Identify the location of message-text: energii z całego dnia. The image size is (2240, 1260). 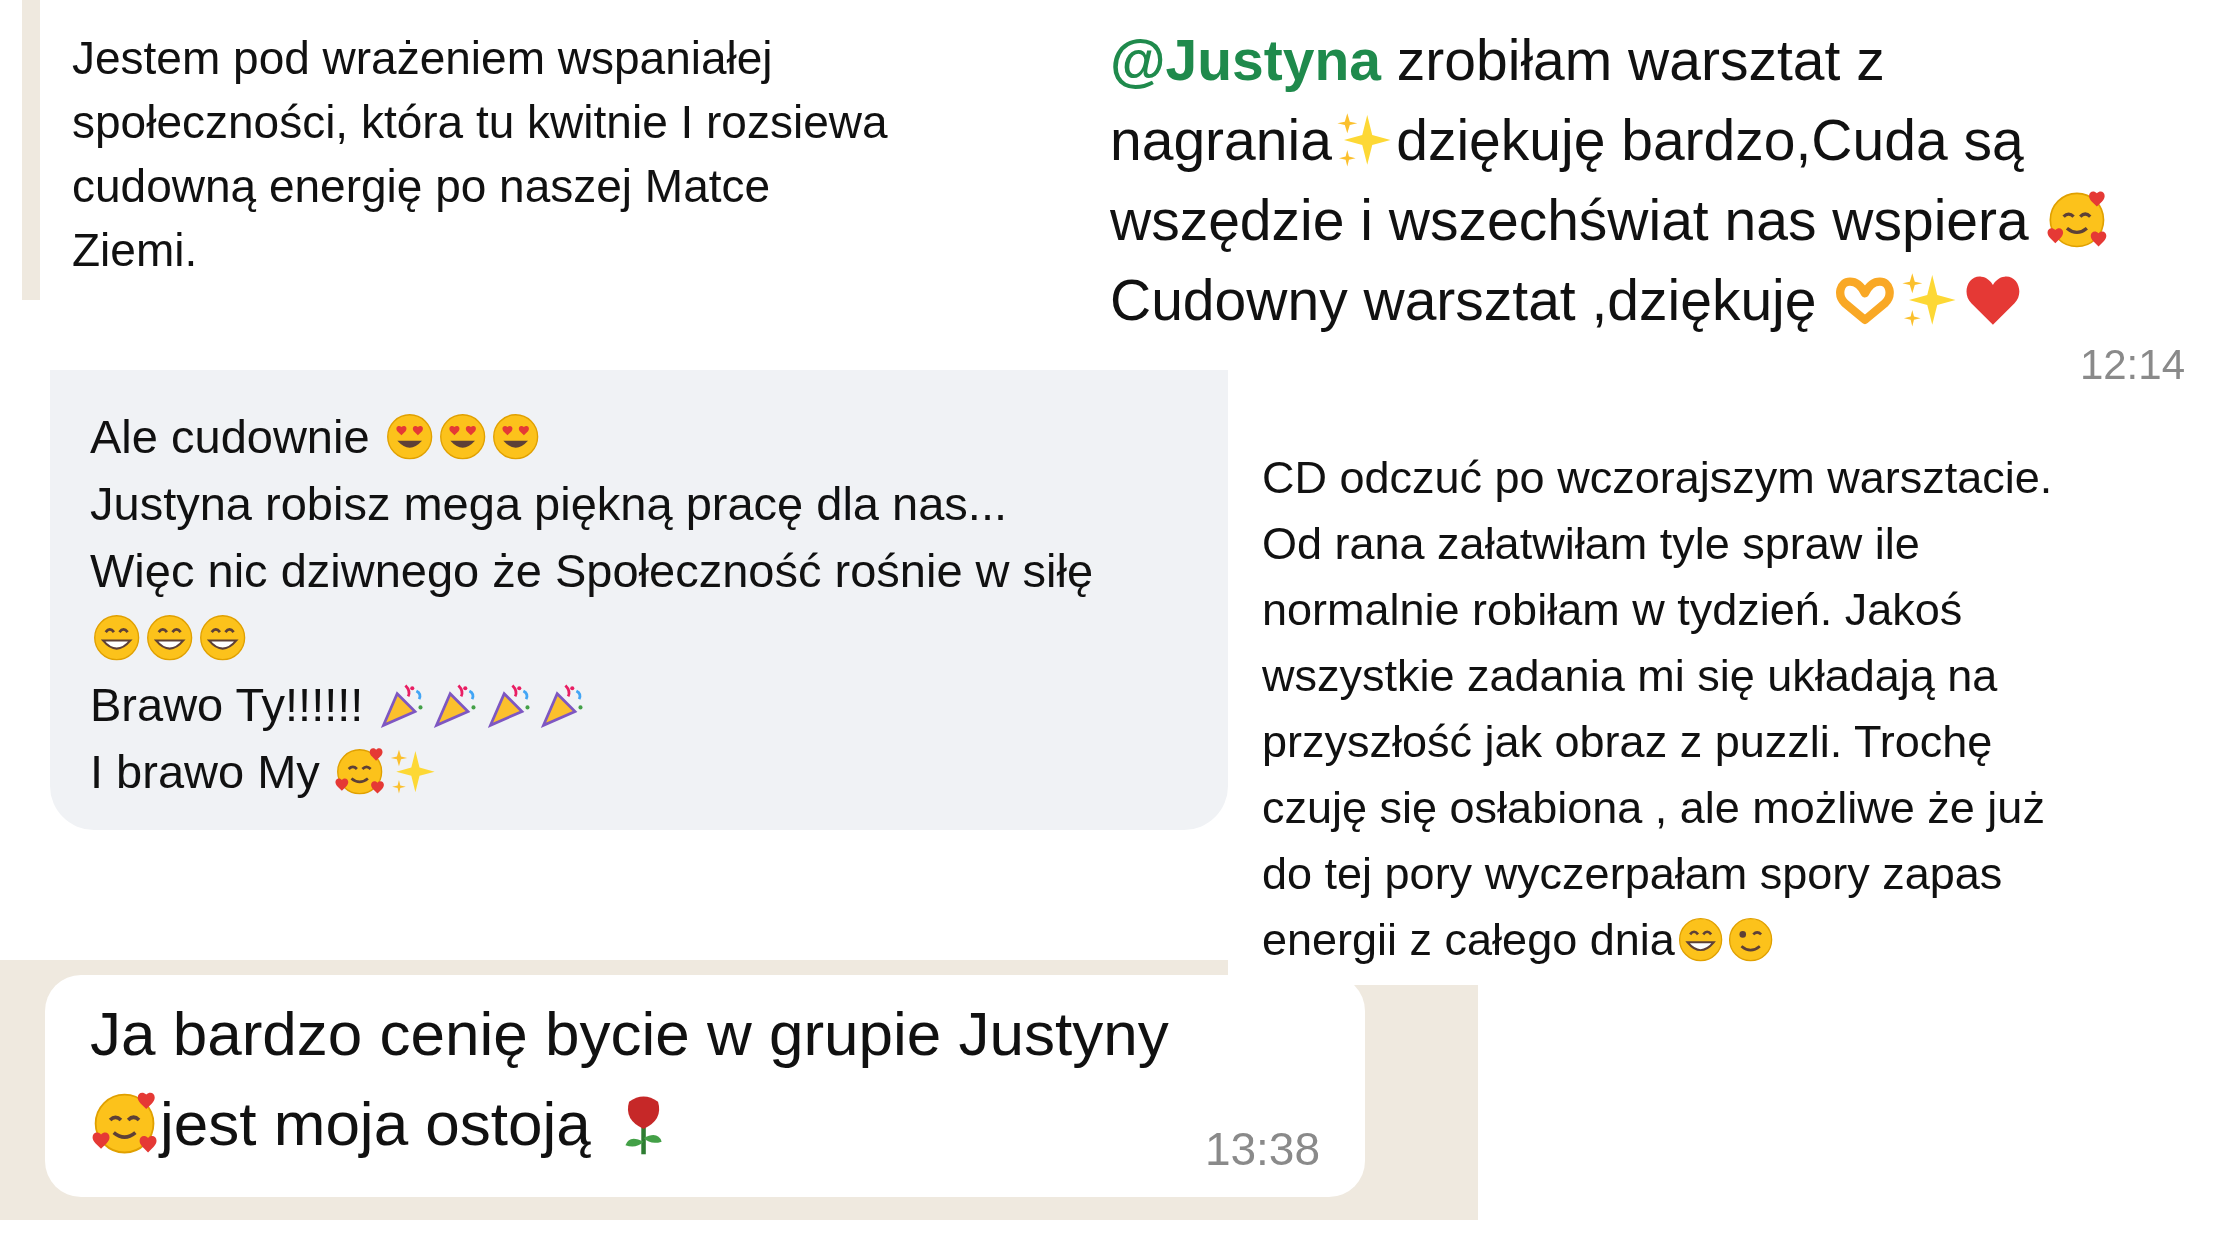
(1468, 940).